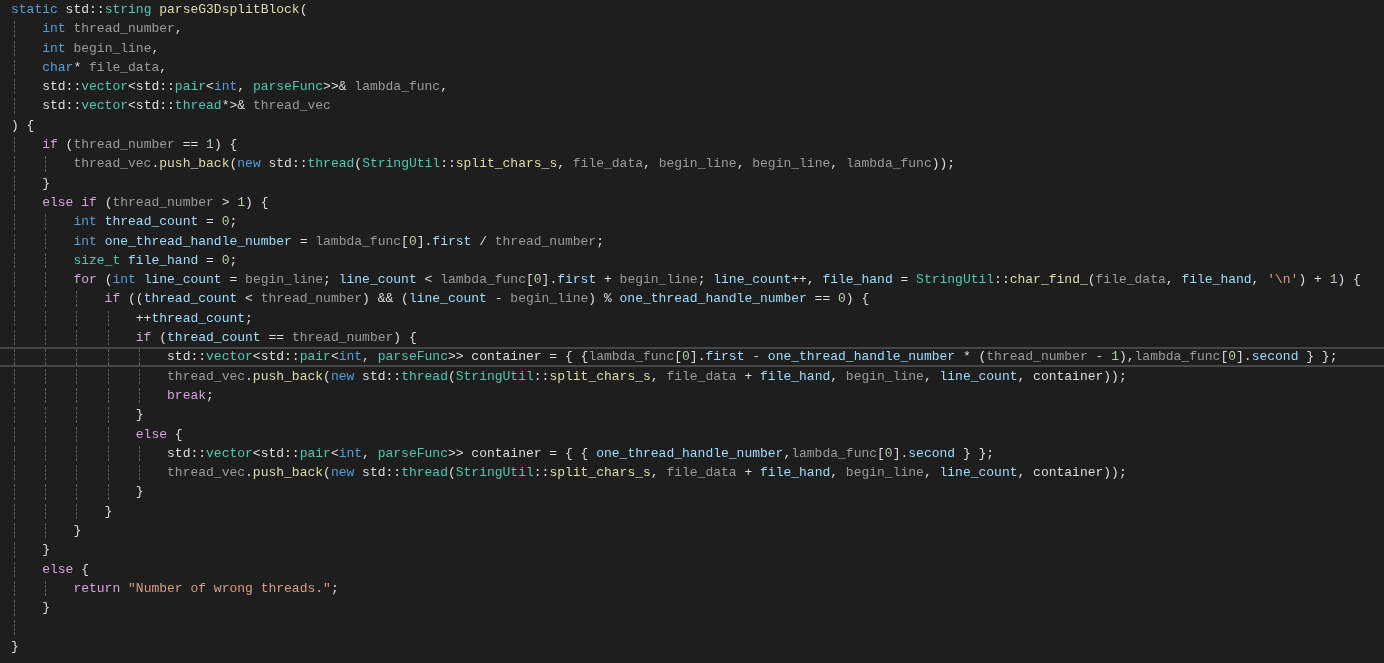  What do you see at coordinates (692, 588) in the screenshot?
I see `code-line: return "Number of wrong threads.";` at bounding box center [692, 588].